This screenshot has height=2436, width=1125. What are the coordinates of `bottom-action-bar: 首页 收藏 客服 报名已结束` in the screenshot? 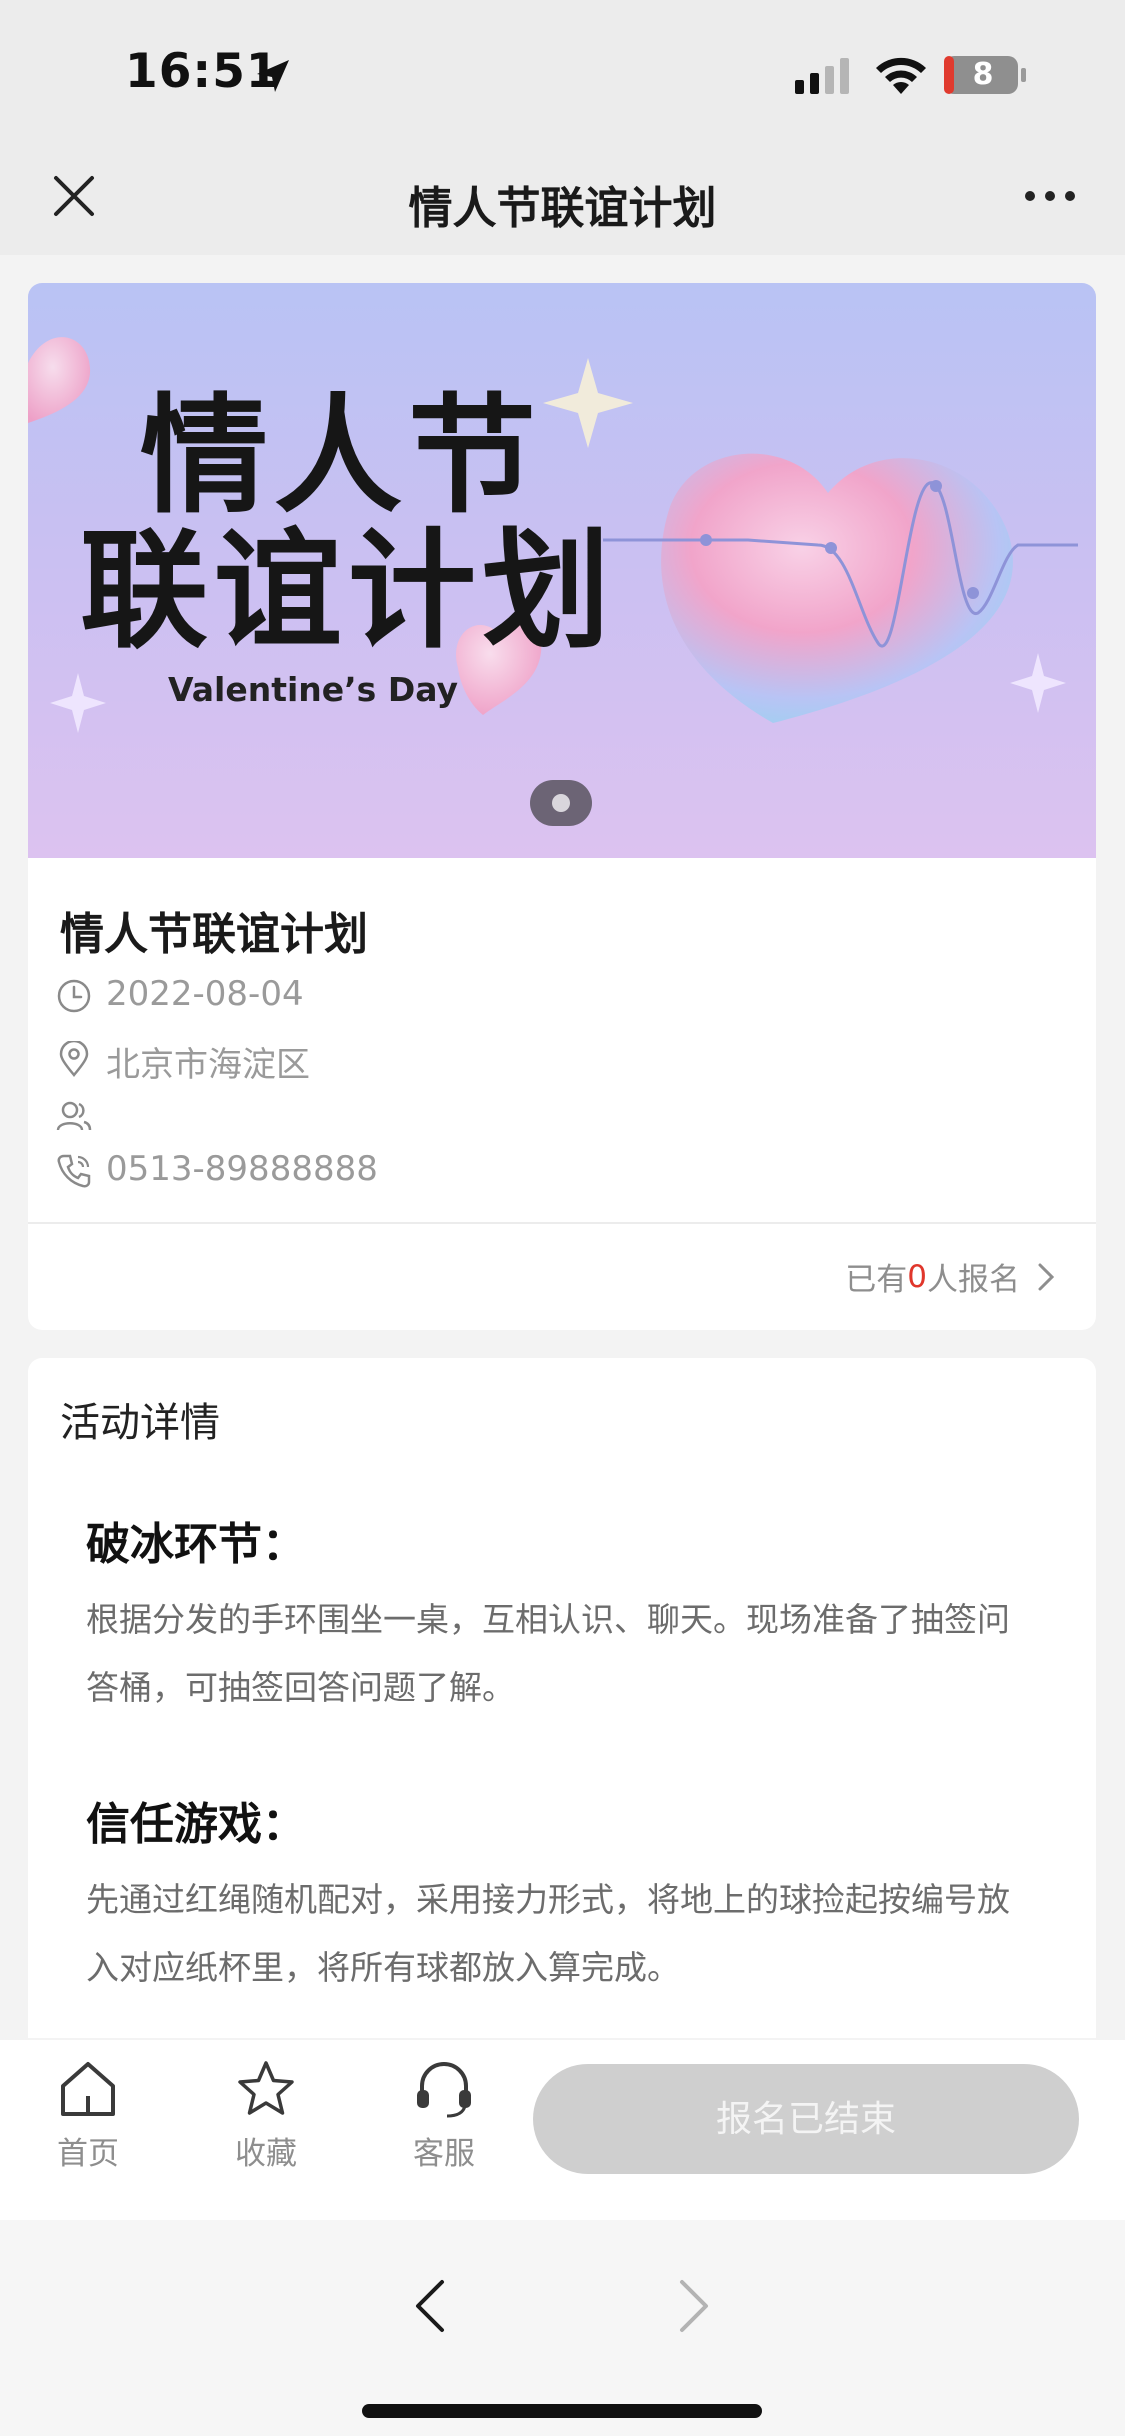 It's located at (562, 2130).